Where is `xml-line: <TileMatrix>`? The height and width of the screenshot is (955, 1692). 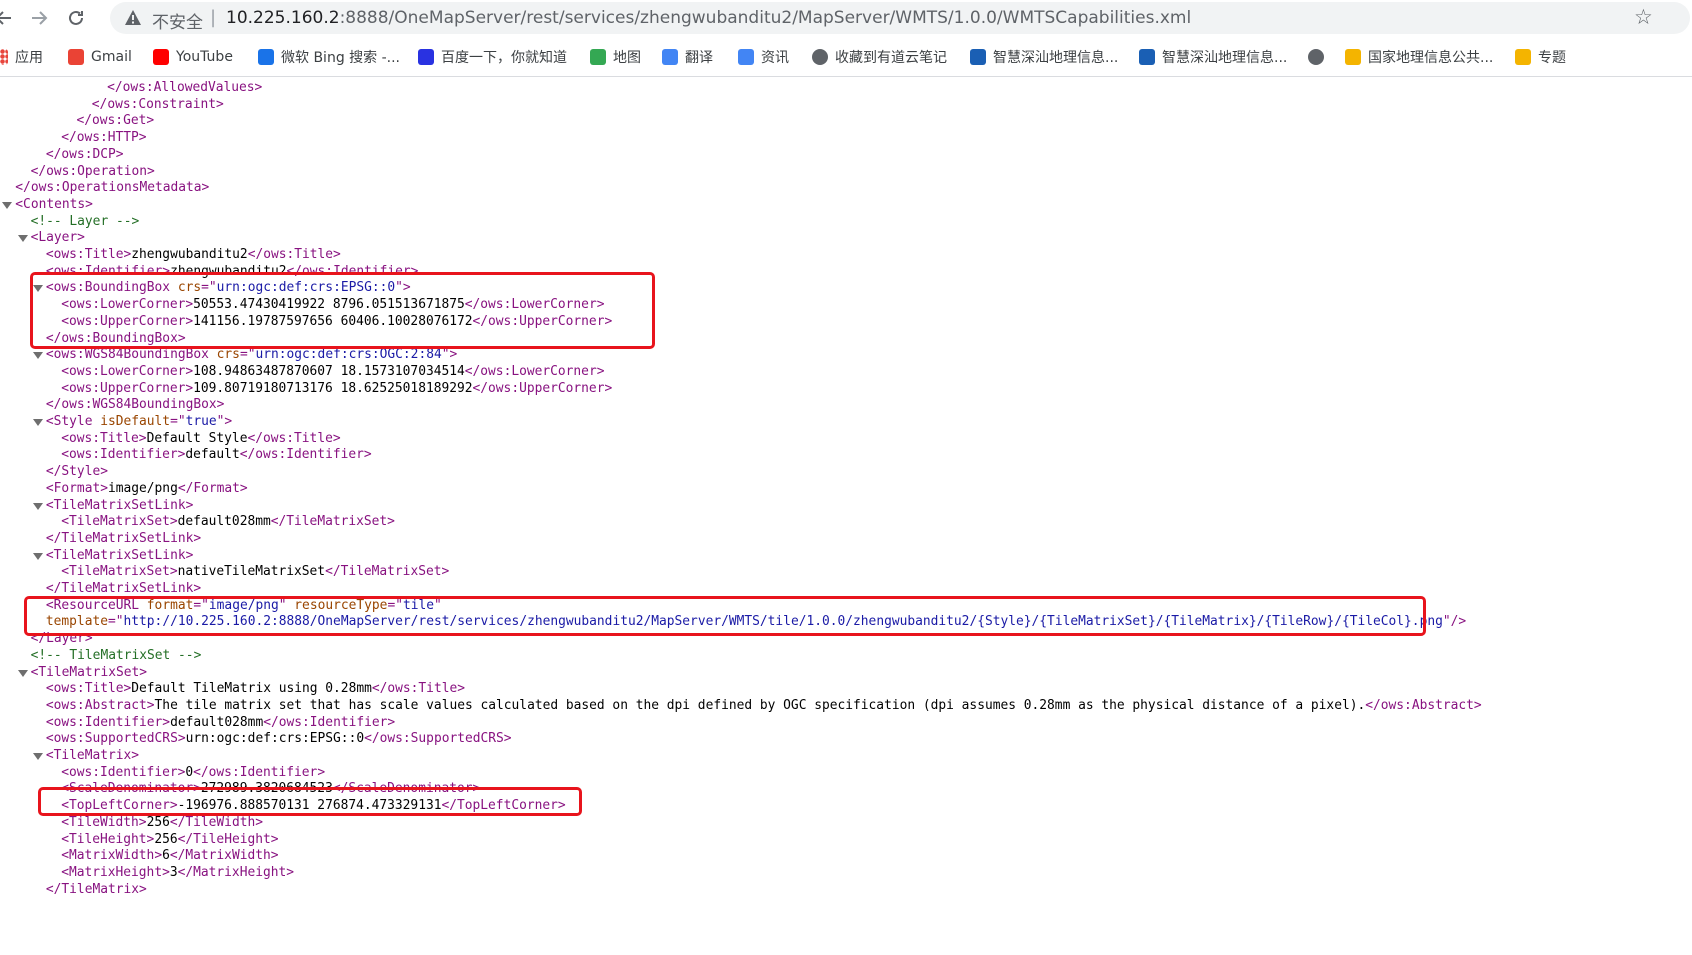 xml-line: <TileMatrix> is located at coordinates (92, 756).